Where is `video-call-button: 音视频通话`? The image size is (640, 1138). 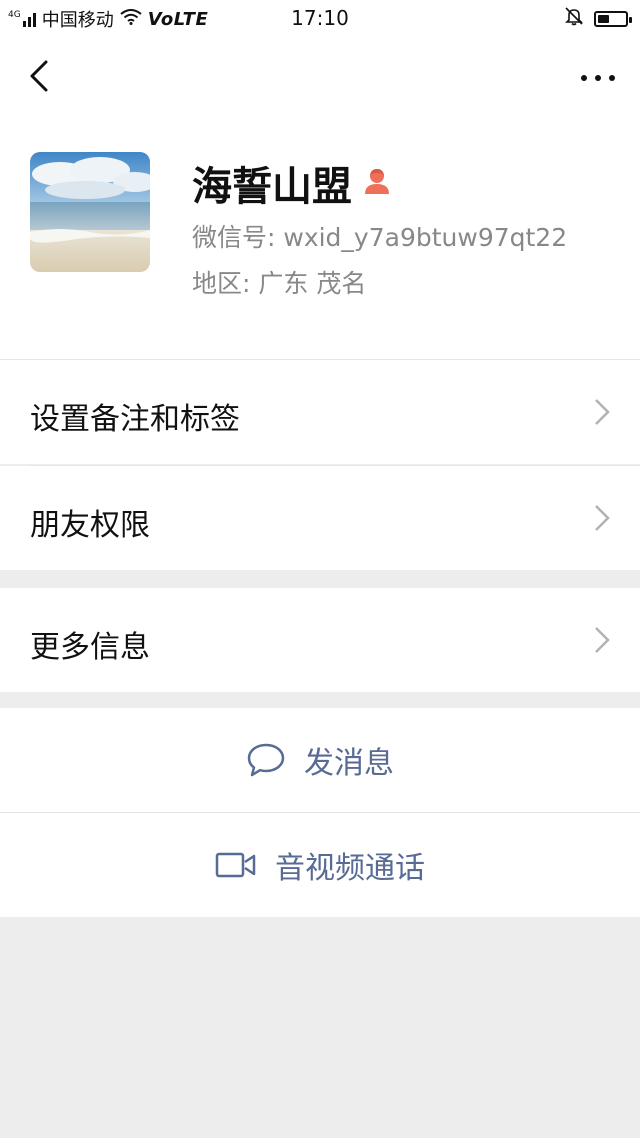 video-call-button: 音视频通话 is located at coordinates (320, 865).